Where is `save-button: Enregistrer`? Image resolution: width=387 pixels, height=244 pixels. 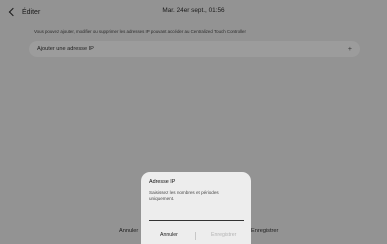
save-button: Enregistrer is located at coordinates (264, 231).